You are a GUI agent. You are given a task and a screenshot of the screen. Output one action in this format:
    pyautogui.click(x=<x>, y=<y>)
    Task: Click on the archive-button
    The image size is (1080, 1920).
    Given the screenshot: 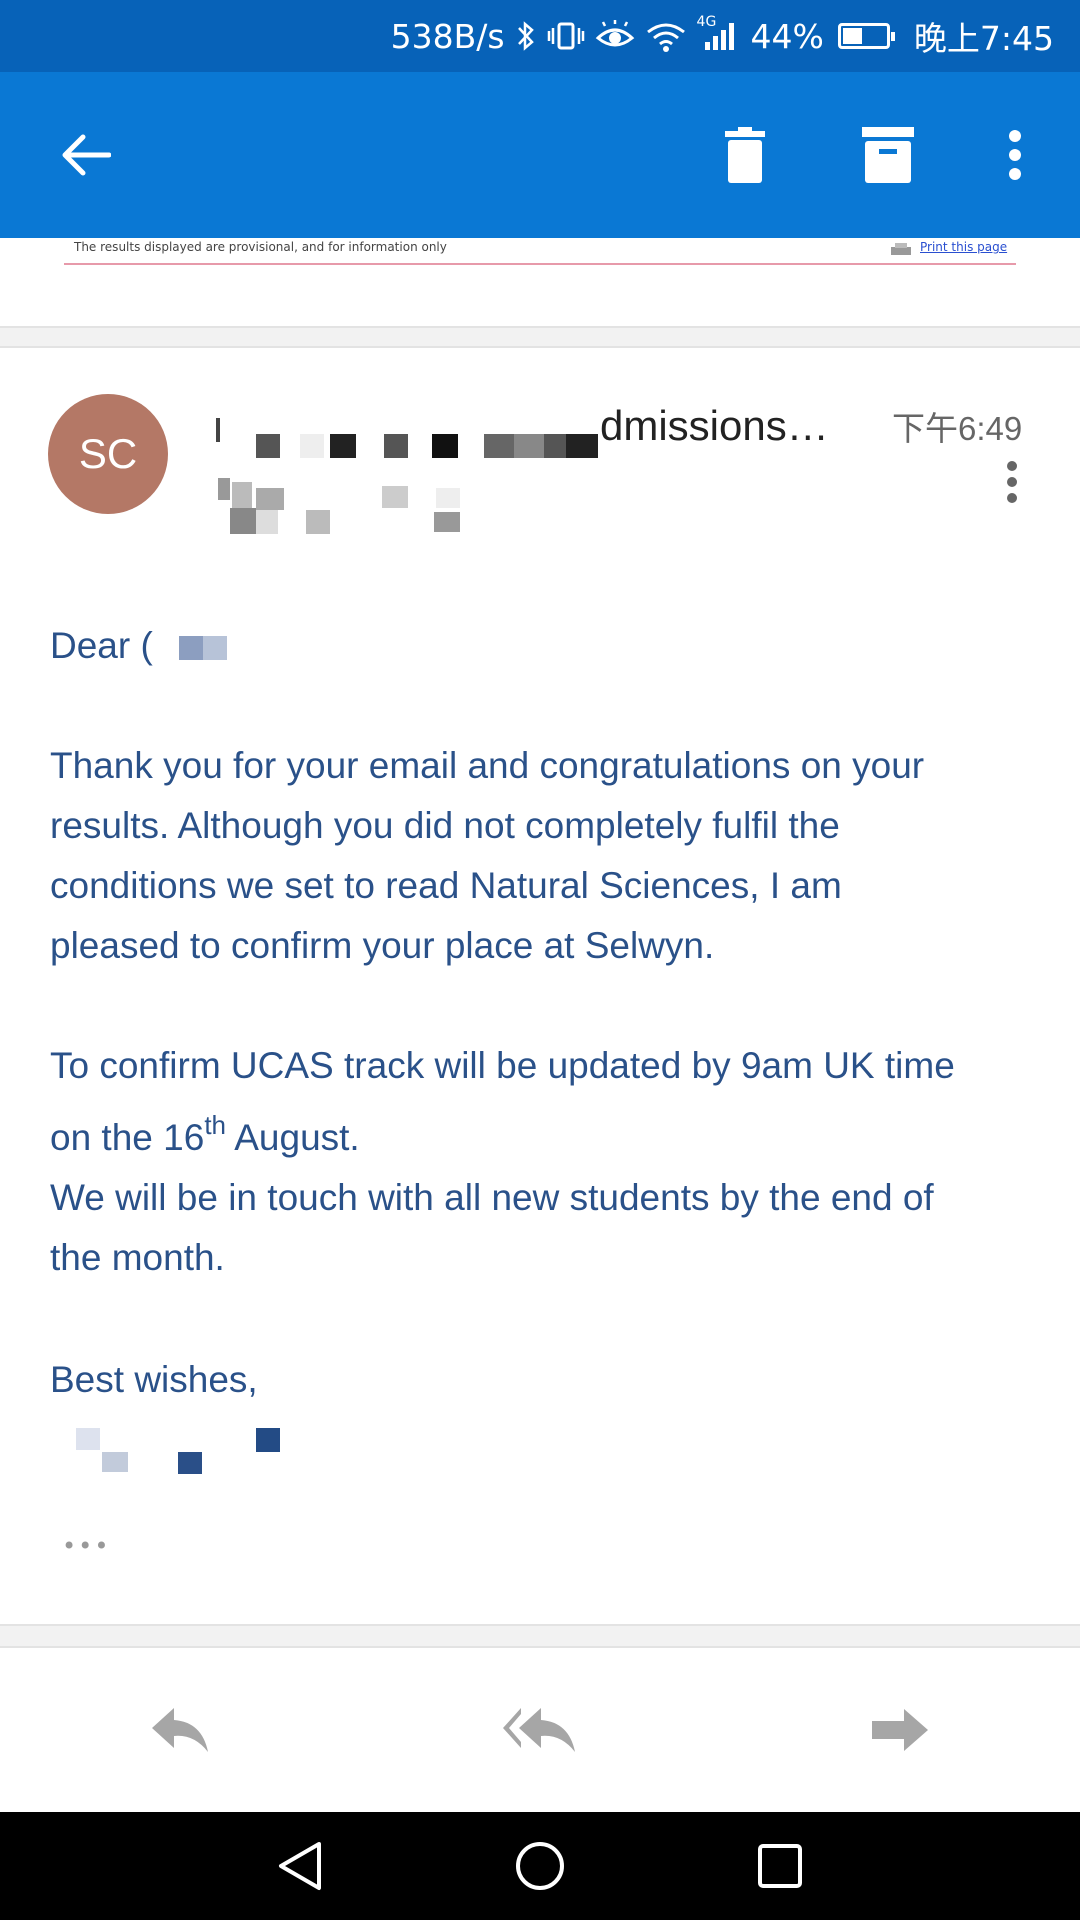 What is the action you would take?
    pyautogui.click(x=888, y=155)
    